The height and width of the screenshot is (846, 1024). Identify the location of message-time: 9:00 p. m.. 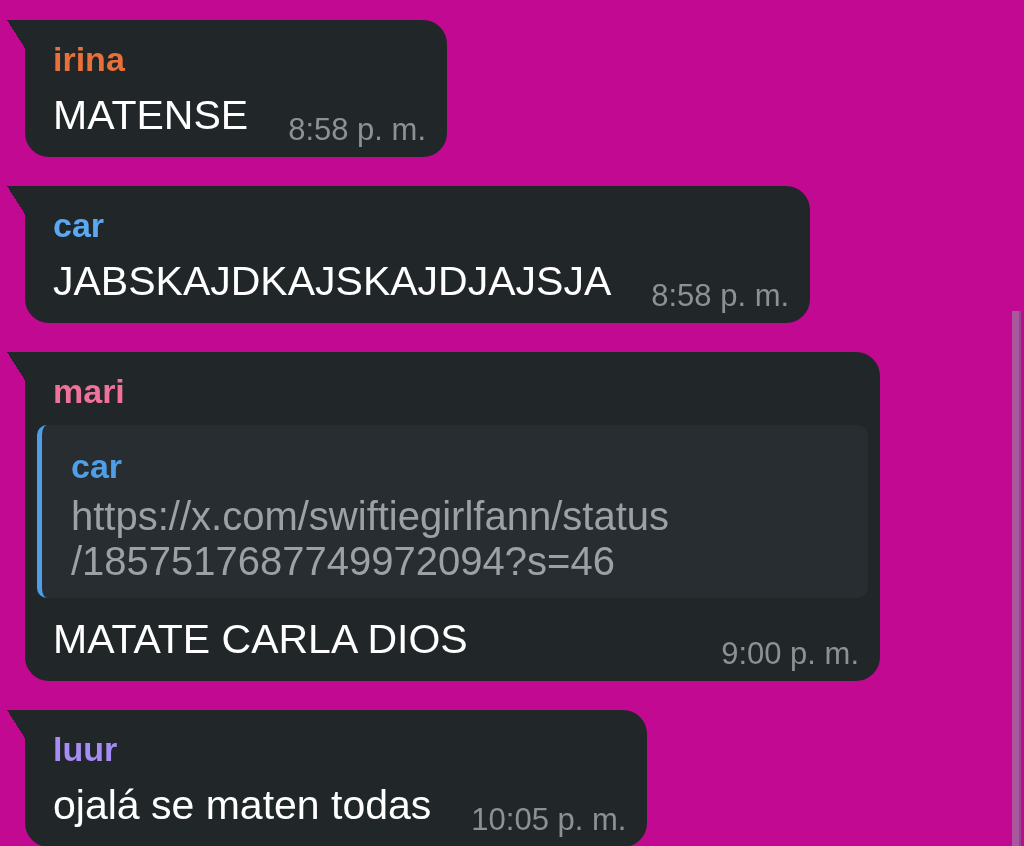
(790, 654).